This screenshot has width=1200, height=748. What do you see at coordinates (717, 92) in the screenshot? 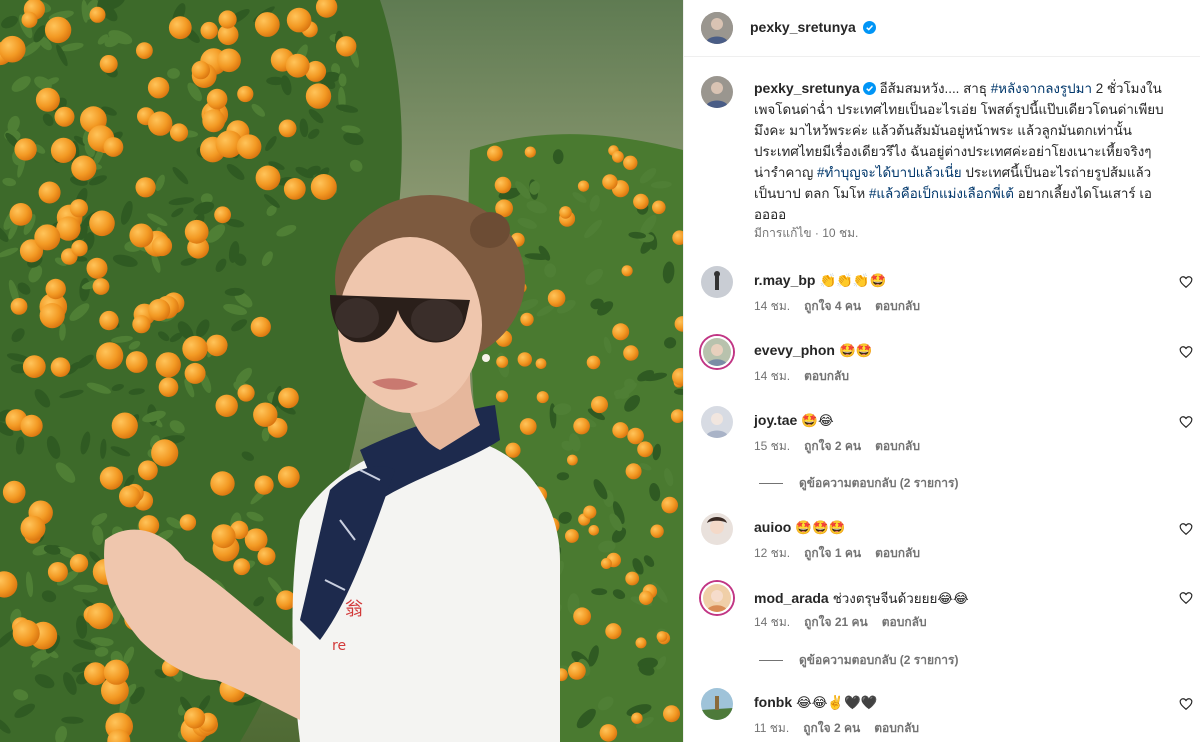
I see `caption-author-avatar` at bounding box center [717, 92].